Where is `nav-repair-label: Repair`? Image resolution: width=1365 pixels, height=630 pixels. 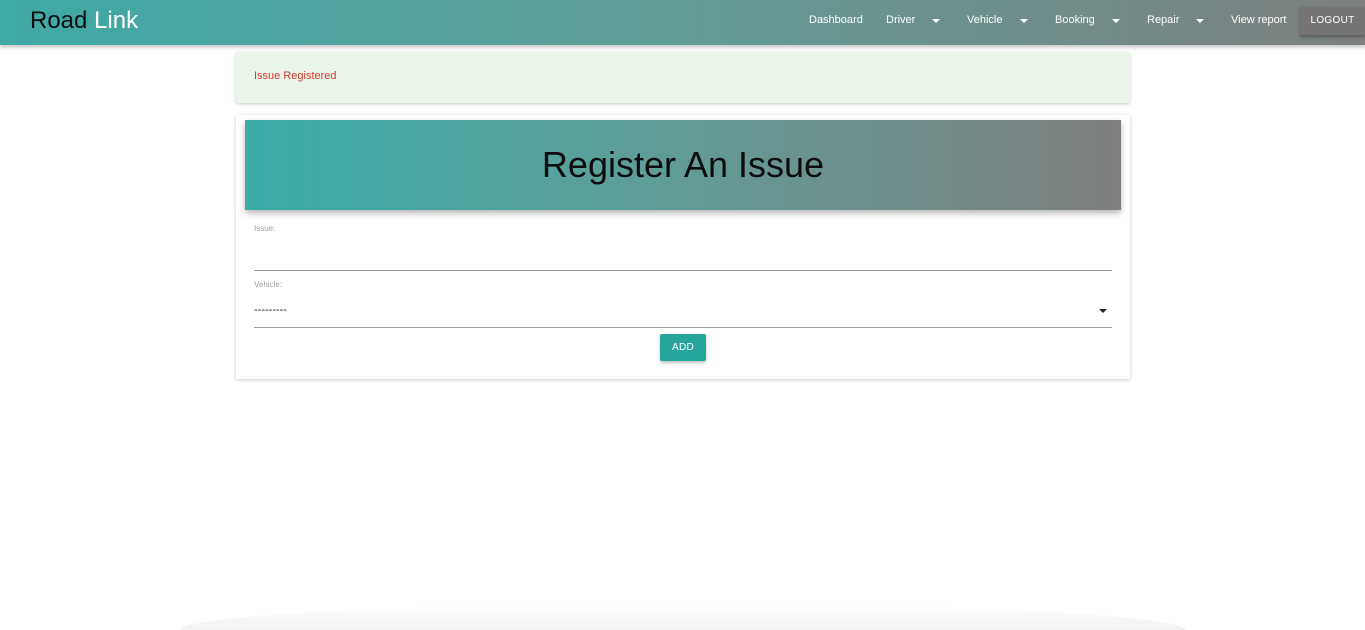 nav-repair-label: Repair is located at coordinates (1163, 20).